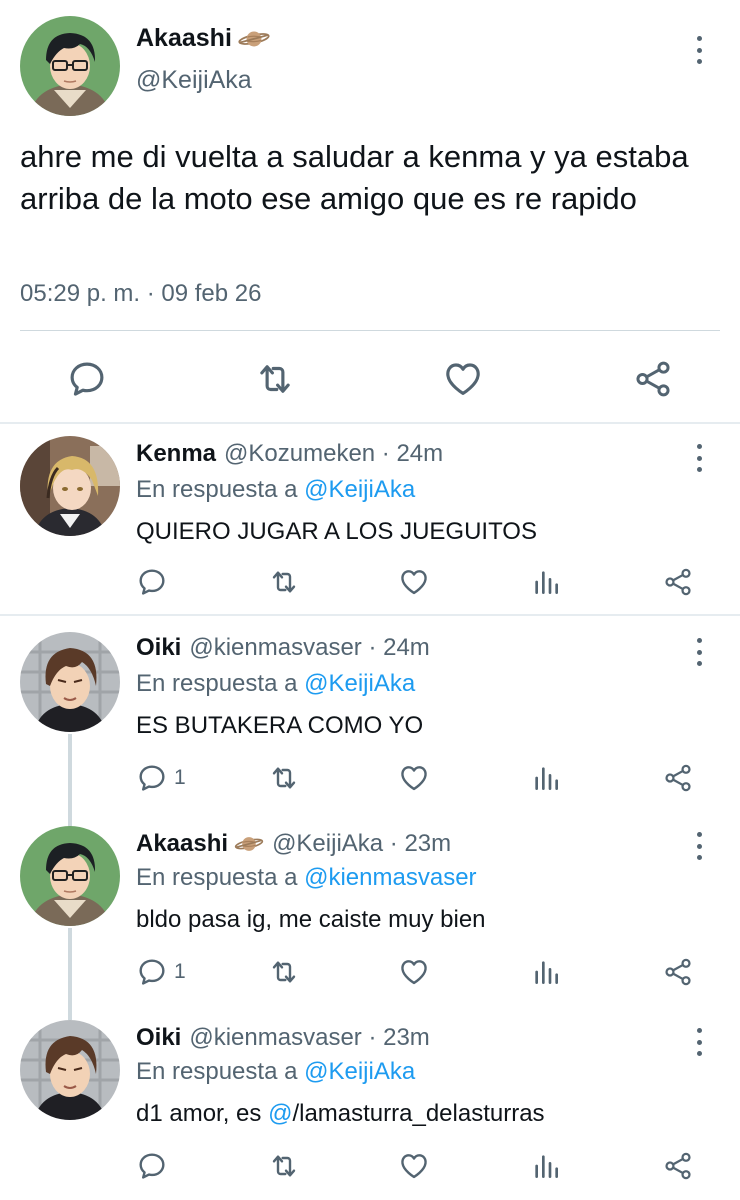 This screenshot has width=740, height=1200. Describe the element at coordinates (361, 844) in the screenshot. I see `author-handle-time: @KeijiAka · 23m` at that location.